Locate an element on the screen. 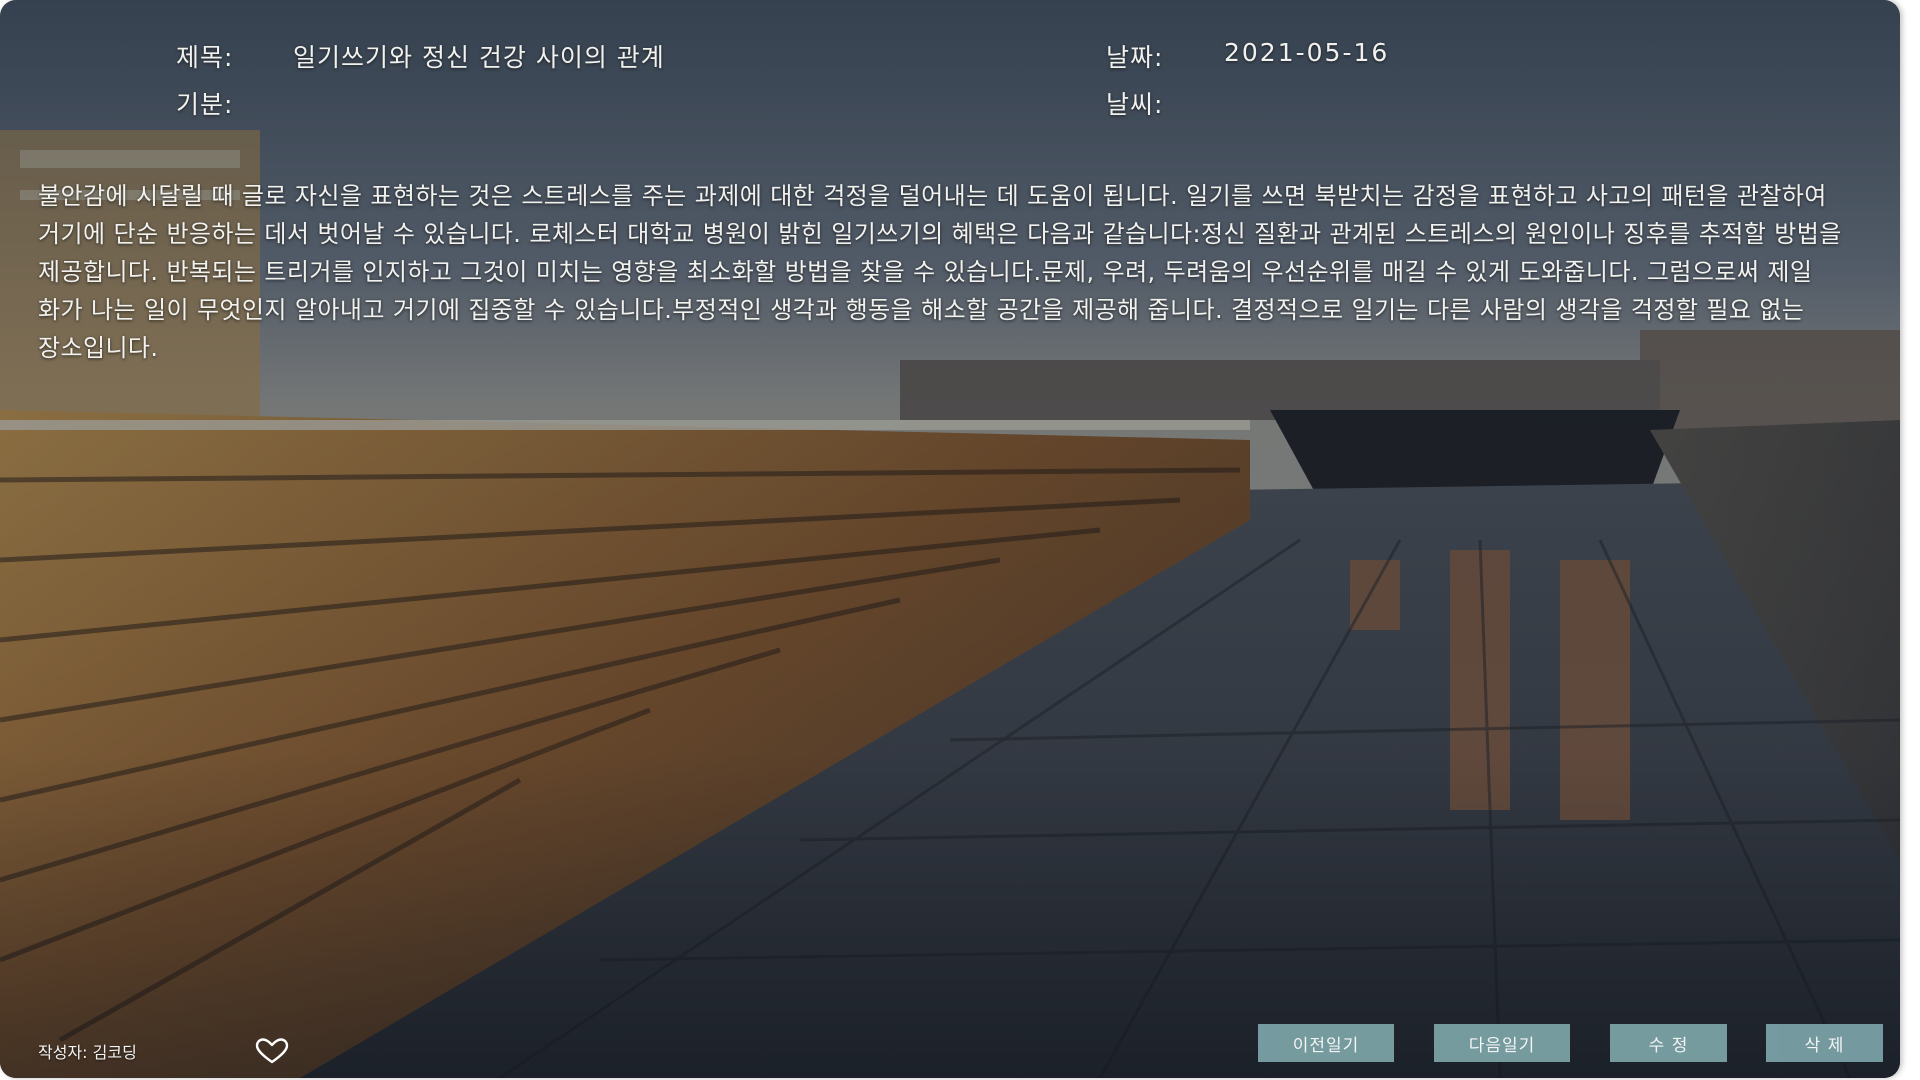 The width and height of the screenshot is (1920, 1080). mood-label: 기분: is located at coordinates (205, 104).